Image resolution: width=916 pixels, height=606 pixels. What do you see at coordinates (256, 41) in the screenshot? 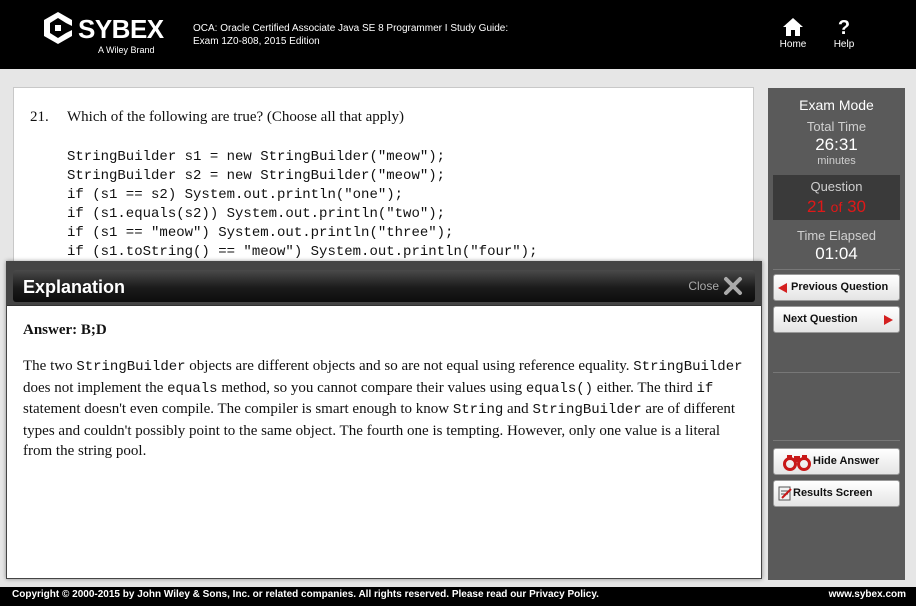
I see `book-title-line-2: Exam 1Z0-808, 2015 Edition` at bounding box center [256, 41].